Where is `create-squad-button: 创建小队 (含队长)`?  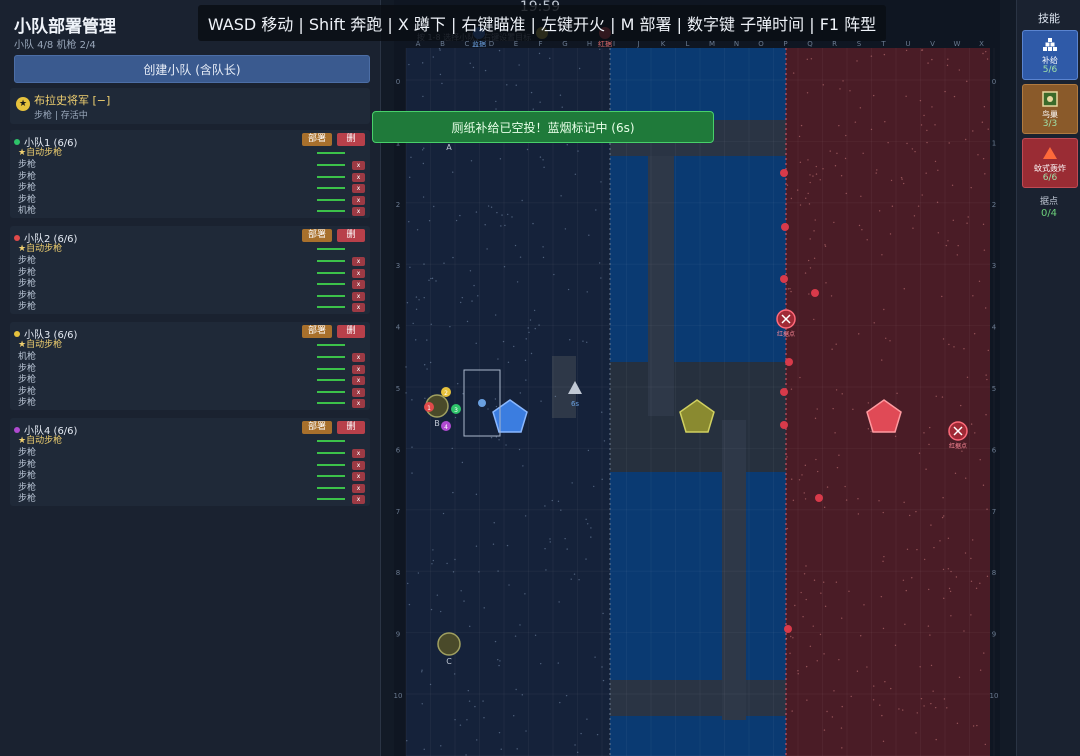 create-squad-button: 创建小队 (含队长) is located at coordinates (192, 69).